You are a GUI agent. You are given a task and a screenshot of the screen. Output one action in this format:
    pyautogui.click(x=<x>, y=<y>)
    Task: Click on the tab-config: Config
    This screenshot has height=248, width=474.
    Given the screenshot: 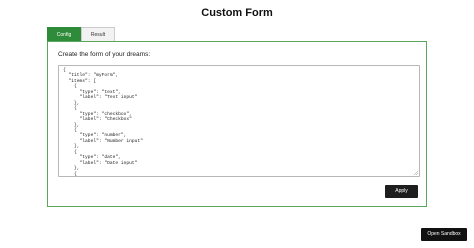 What is the action you would take?
    pyautogui.click(x=64, y=34)
    